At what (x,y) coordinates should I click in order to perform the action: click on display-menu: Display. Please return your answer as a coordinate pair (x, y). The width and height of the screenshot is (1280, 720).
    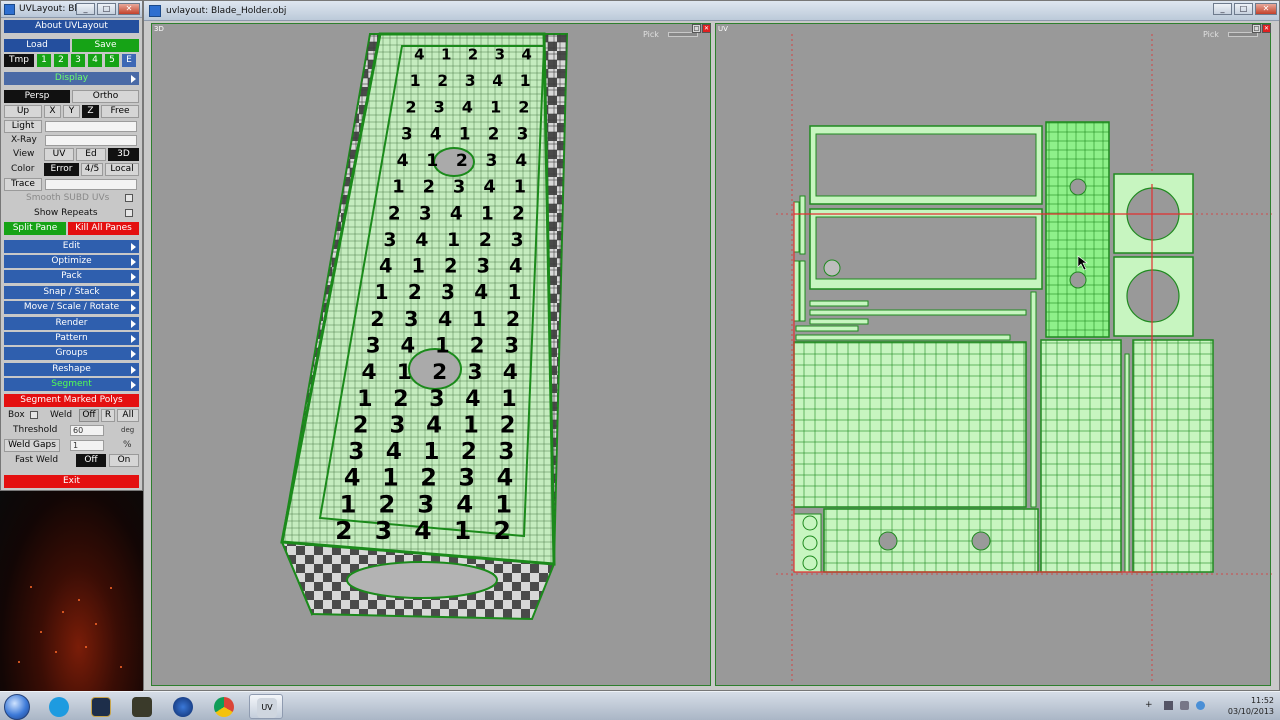
    Looking at the image, I should click on (71, 78).